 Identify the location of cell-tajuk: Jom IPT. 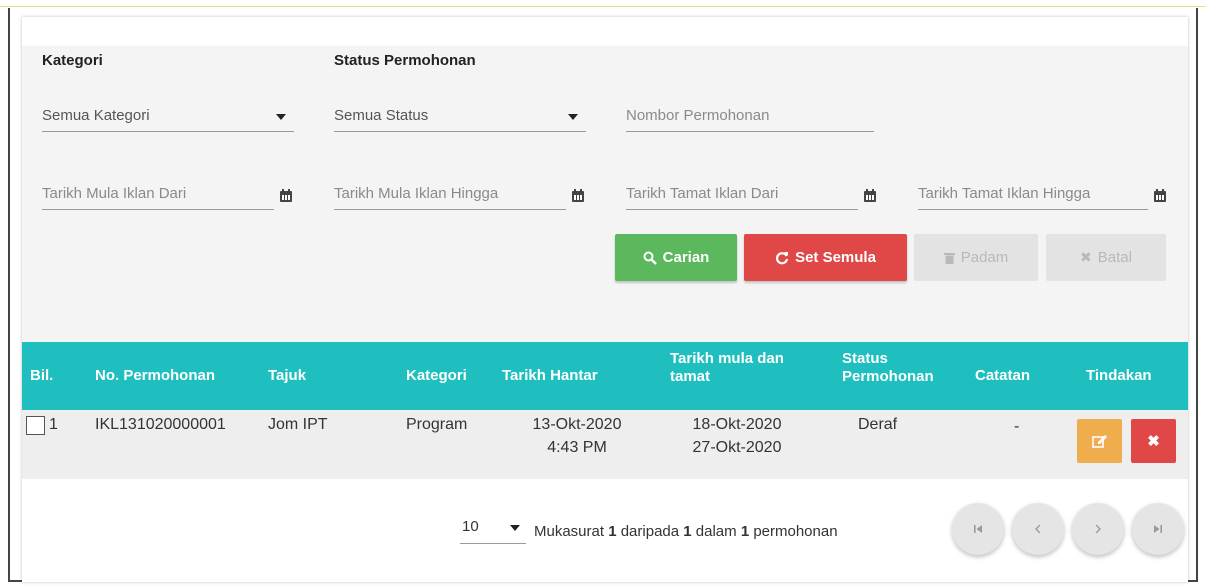
(298, 424).